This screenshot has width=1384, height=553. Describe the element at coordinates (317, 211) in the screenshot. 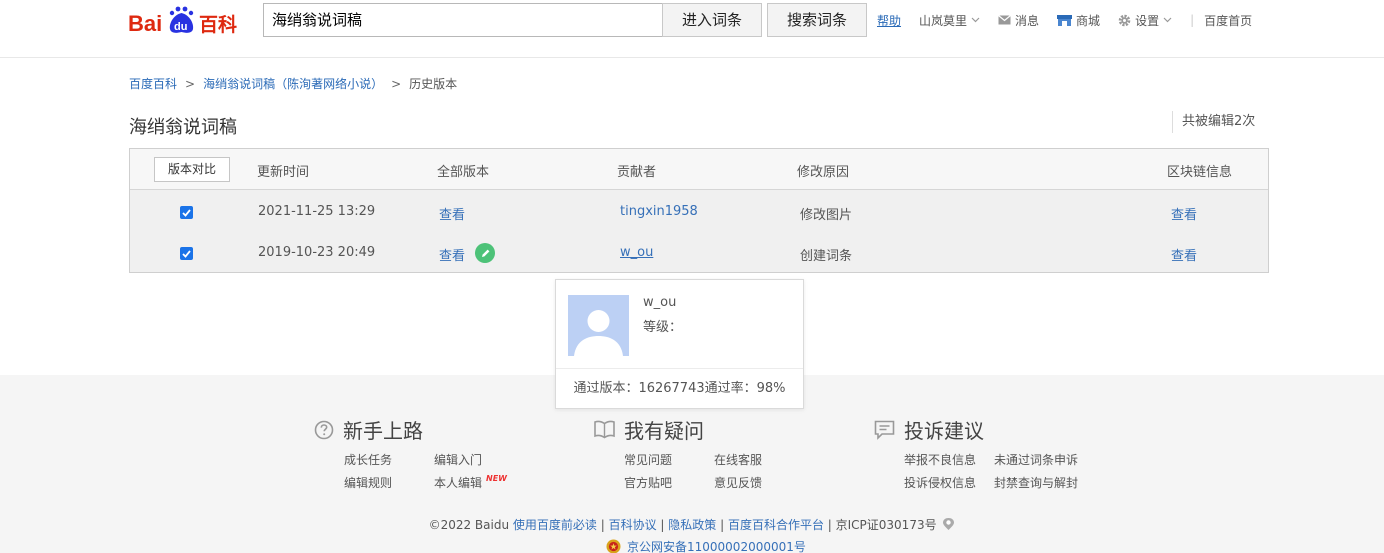

I see `row-update-time: 2021-11-25 13:29` at that location.